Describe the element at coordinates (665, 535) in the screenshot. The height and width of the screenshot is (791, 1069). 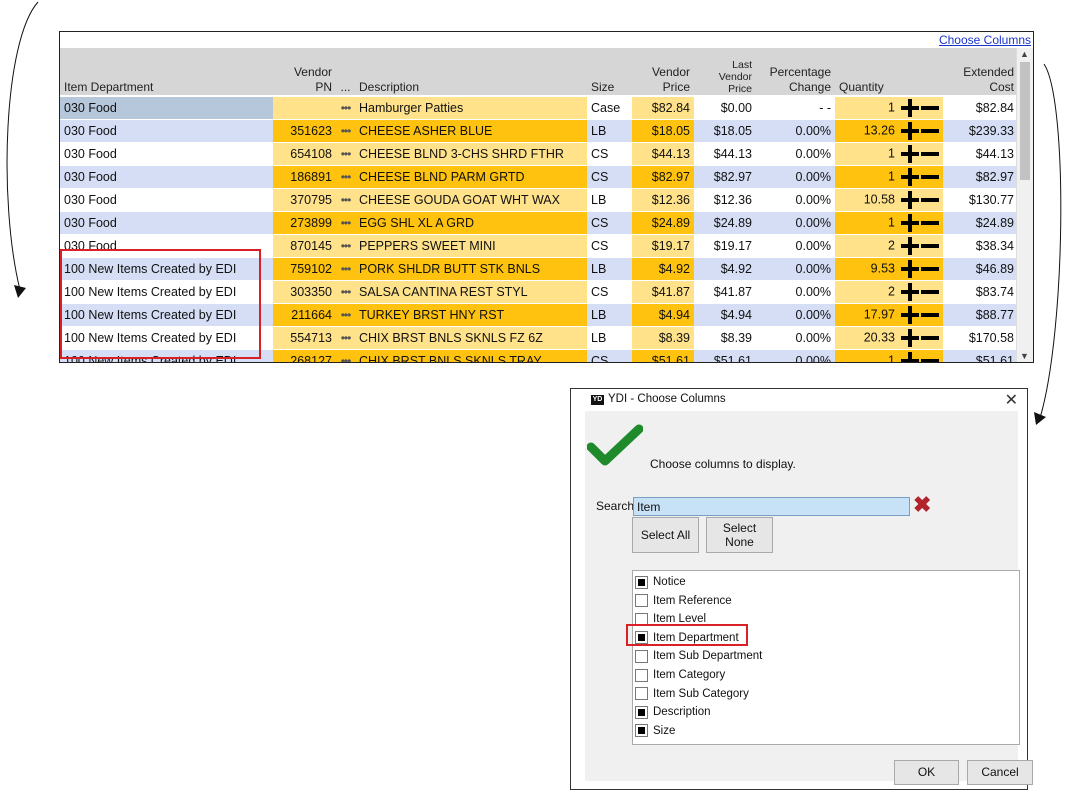
I see `select-all-button: Select All` at that location.